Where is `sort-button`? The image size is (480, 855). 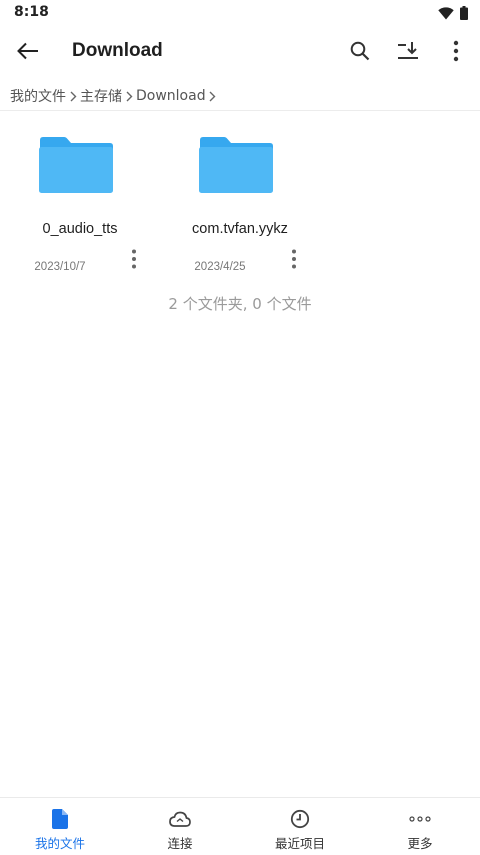 sort-button is located at coordinates (408, 53).